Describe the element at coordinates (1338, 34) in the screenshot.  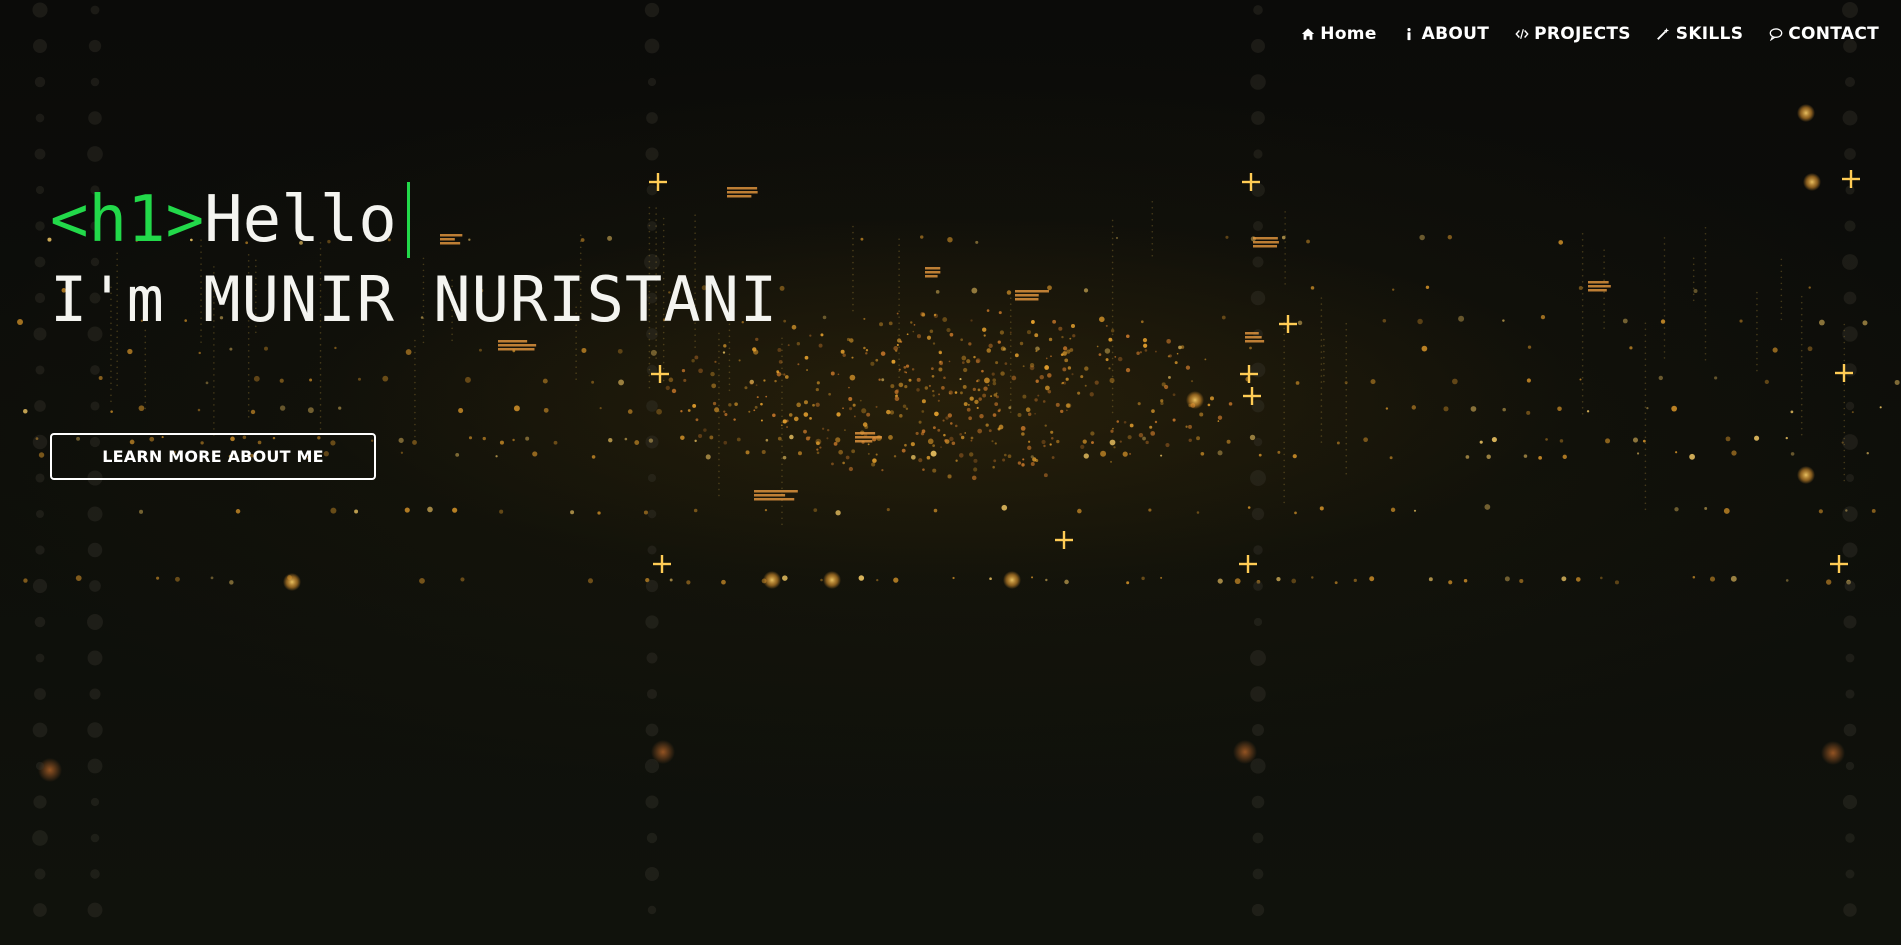
I see `nav-home: Home` at that location.